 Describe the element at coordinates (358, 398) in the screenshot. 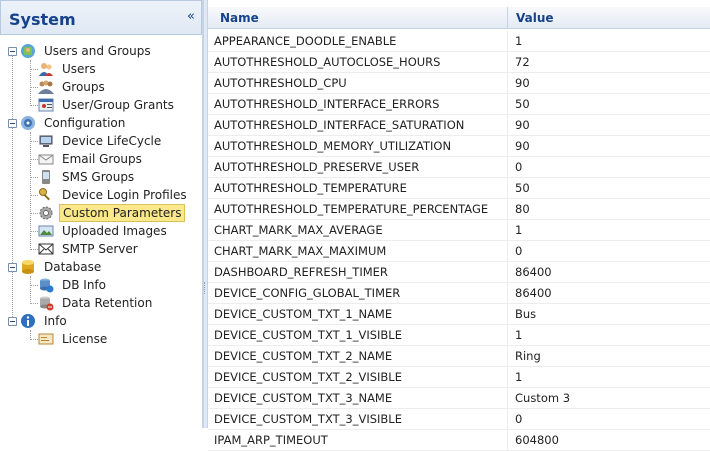

I see `parameter-name-cell: DEVICE_CUSTOM_TXT_3_NAME` at that location.